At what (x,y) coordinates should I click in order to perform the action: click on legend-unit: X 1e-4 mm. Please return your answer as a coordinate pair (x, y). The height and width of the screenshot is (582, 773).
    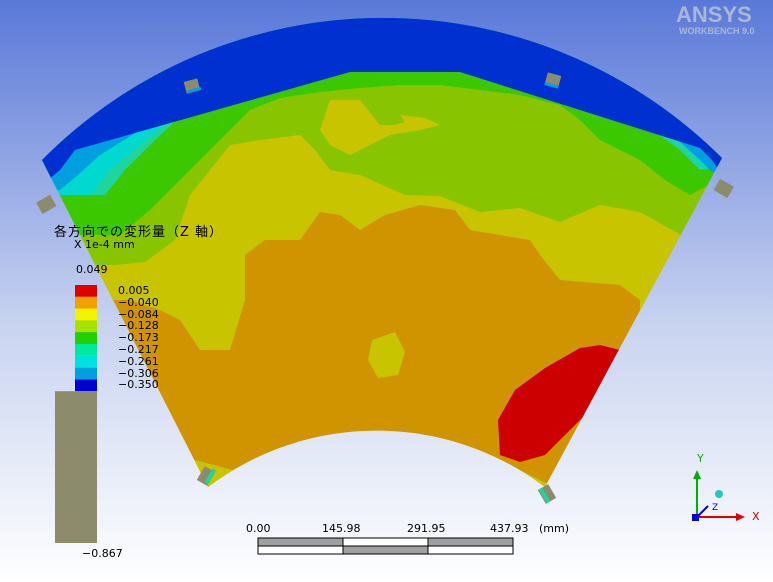
    Looking at the image, I should click on (104, 244).